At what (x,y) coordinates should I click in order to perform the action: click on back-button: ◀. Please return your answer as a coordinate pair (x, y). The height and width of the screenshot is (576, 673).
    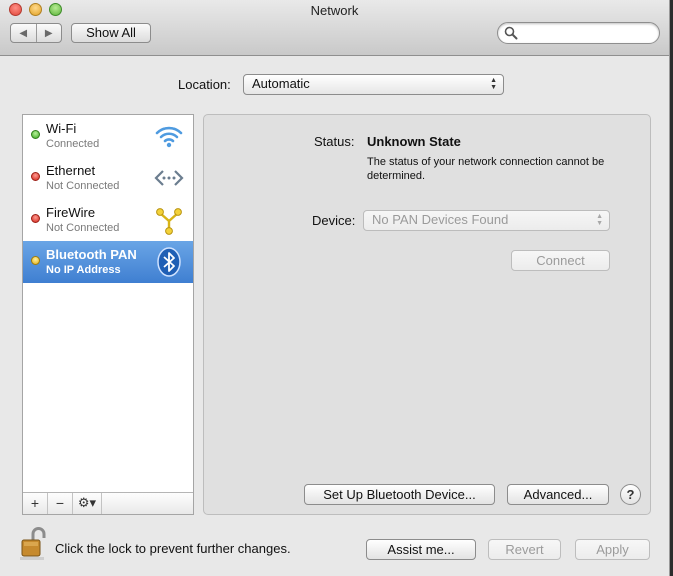
    Looking at the image, I should click on (24, 33).